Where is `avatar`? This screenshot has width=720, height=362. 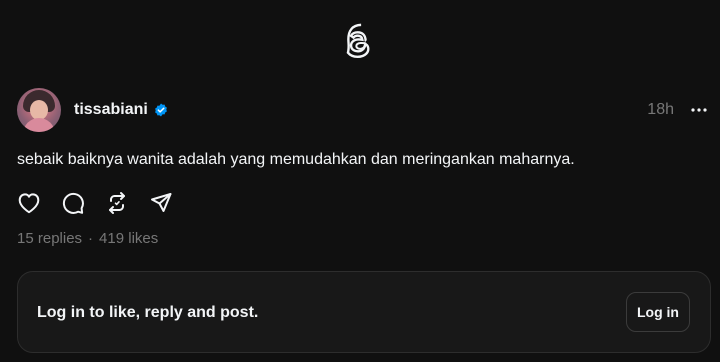
avatar is located at coordinates (39, 110).